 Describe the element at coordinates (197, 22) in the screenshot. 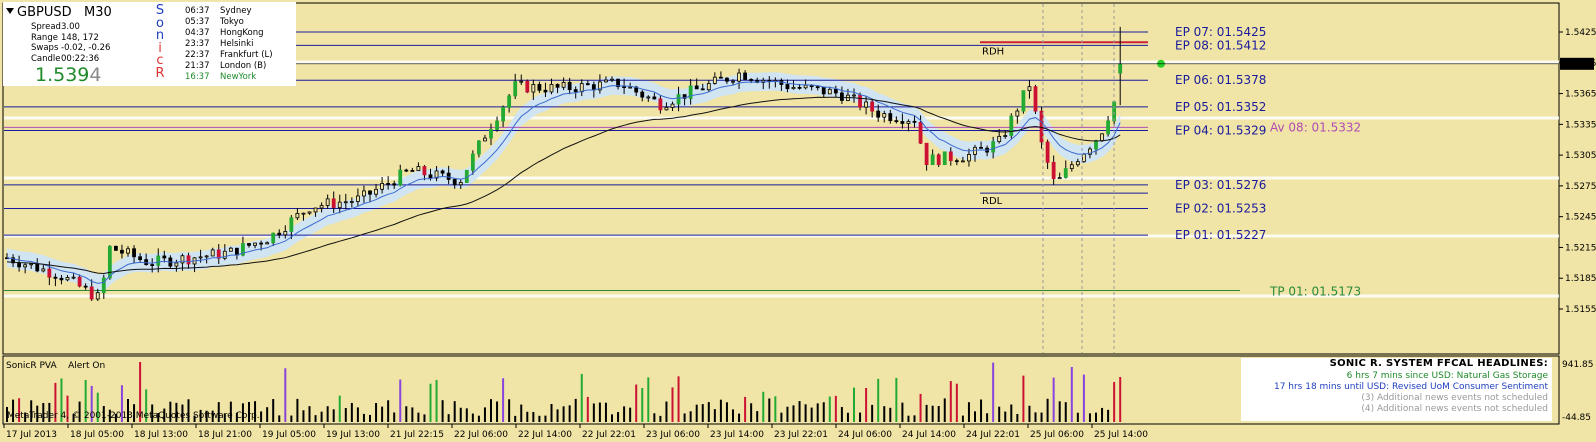

I see `session-time: 05:37` at that location.